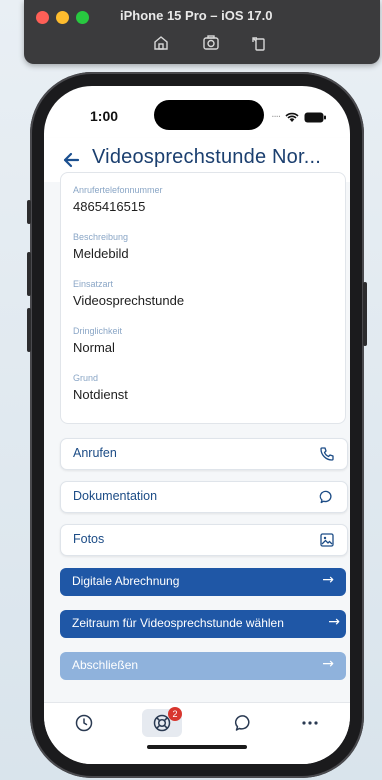 The height and width of the screenshot is (780, 382). What do you see at coordinates (315, 117) in the screenshot?
I see `battery-icon` at bounding box center [315, 117].